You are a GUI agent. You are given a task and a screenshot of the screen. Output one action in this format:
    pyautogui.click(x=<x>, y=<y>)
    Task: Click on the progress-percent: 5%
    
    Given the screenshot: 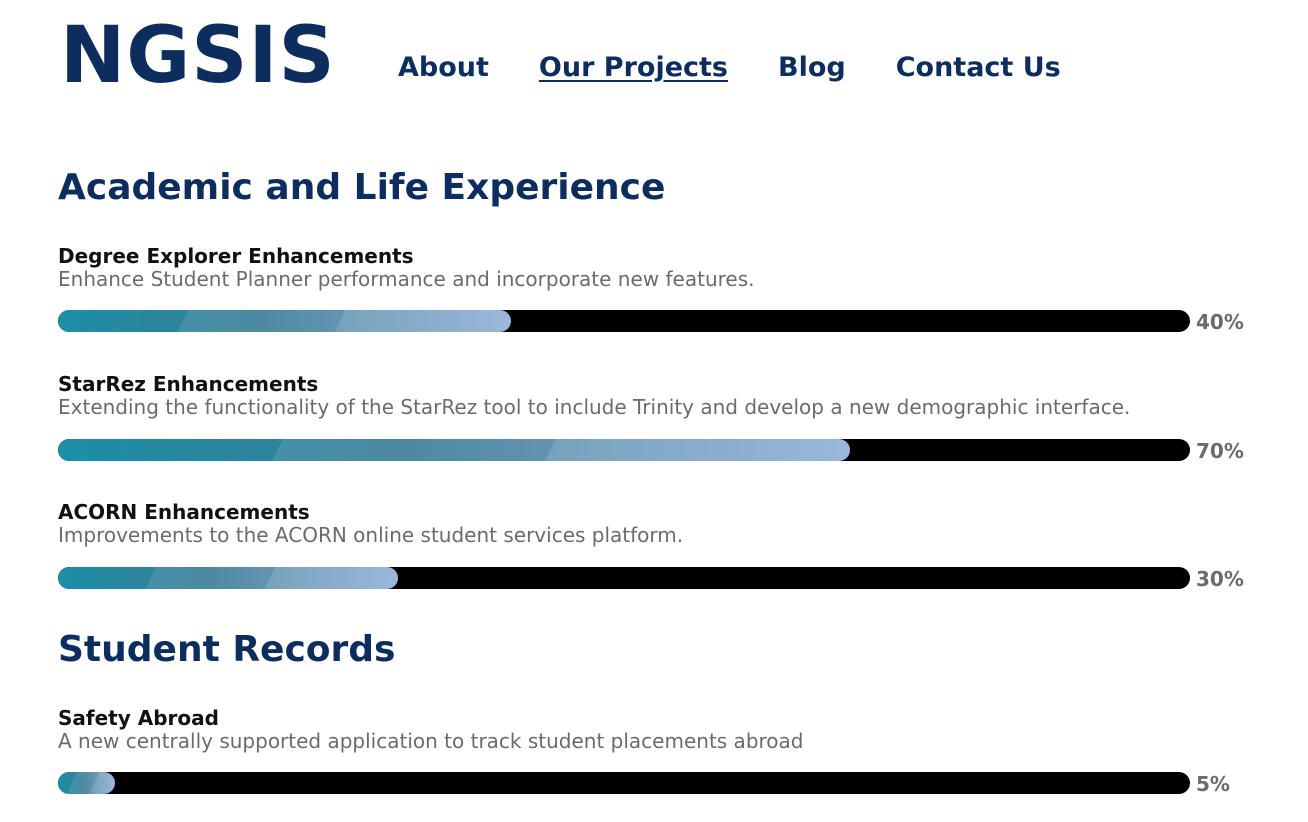 What is the action you would take?
    pyautogui.click(x=1213, y=784)
    